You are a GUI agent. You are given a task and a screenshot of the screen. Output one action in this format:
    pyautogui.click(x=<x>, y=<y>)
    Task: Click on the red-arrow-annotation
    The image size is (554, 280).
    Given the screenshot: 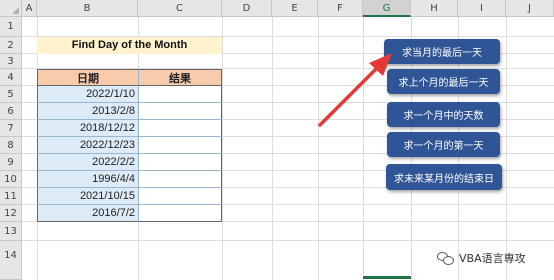 What is the action you would take?
    pyautogui.click(x=355, y=90)
    